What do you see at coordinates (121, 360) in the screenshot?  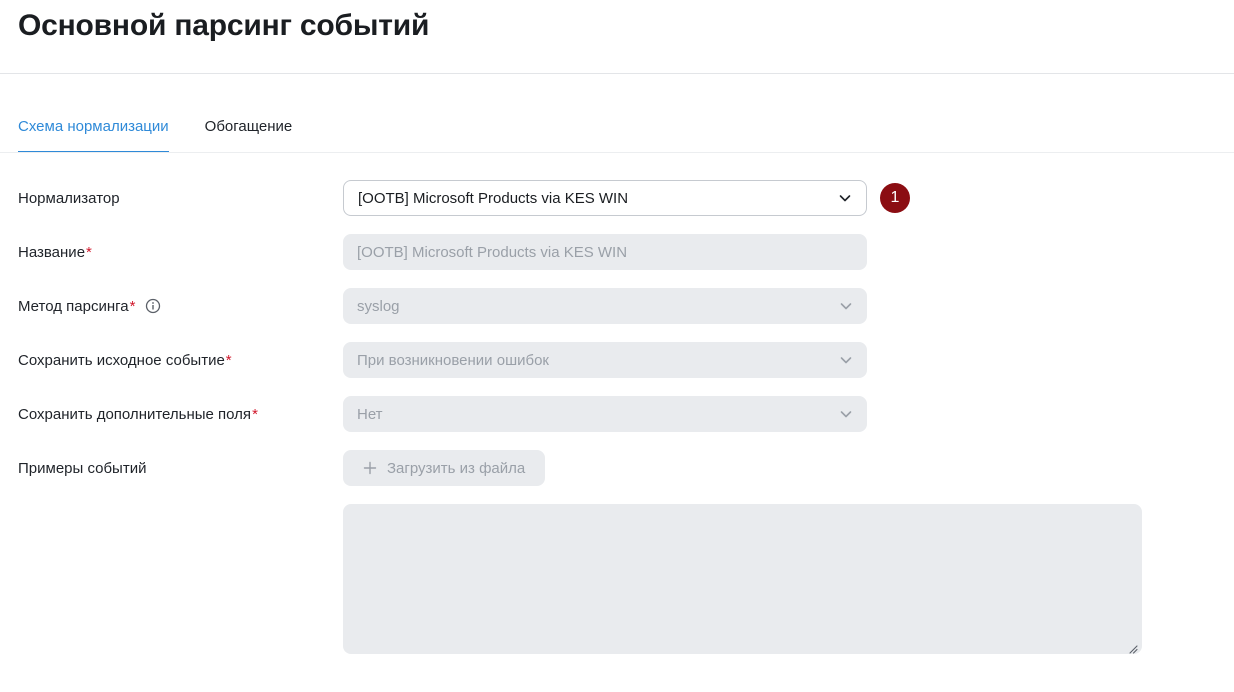 I see `save-original-label-text: Сохранить исходное событие` at bounding box center [121, 360].